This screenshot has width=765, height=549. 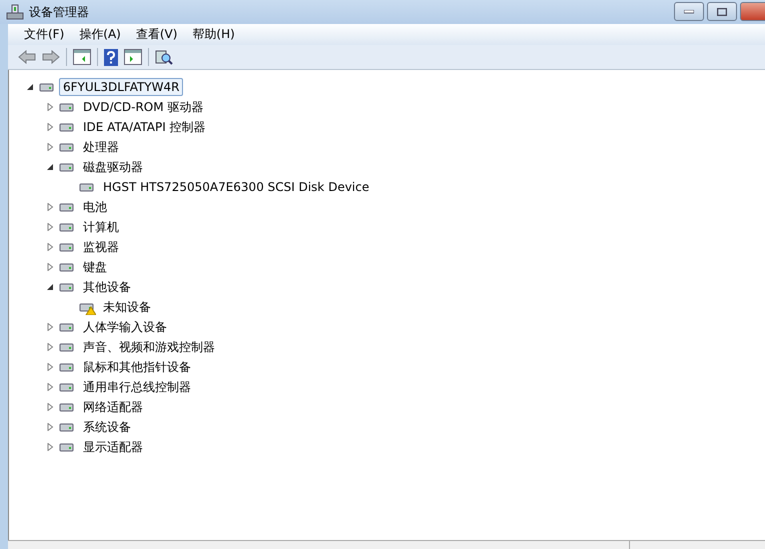 What do you see at coordinates (101, 147) in the screenshot?
I see `tree-item: 处理器` at bounding box center [101, 147].